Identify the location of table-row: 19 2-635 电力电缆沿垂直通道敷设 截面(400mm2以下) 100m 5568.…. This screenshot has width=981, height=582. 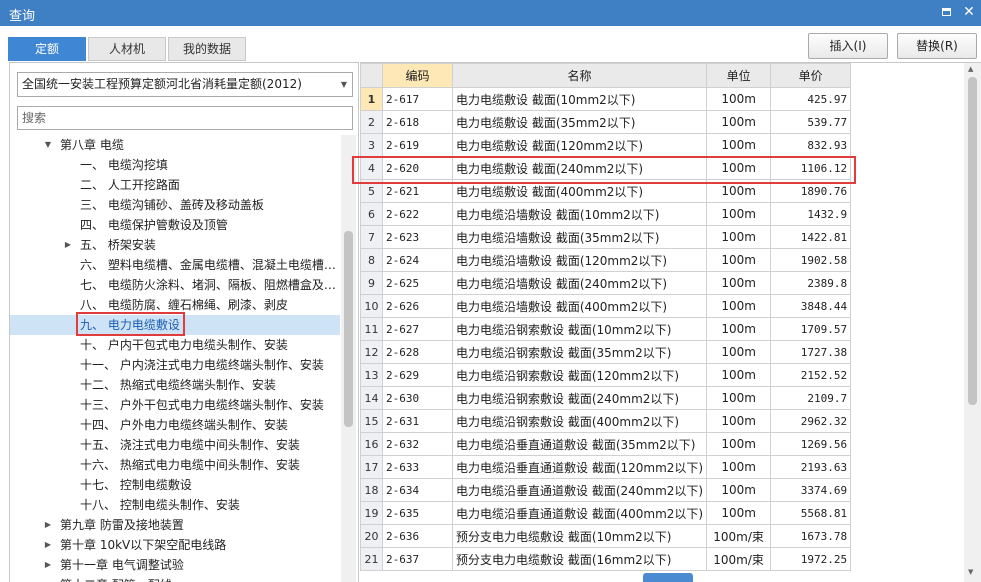
(606, 513).